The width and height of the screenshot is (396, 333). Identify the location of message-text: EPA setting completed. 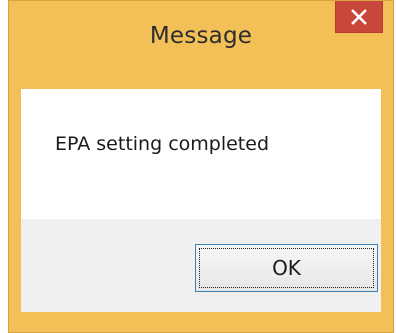
(162, 144).